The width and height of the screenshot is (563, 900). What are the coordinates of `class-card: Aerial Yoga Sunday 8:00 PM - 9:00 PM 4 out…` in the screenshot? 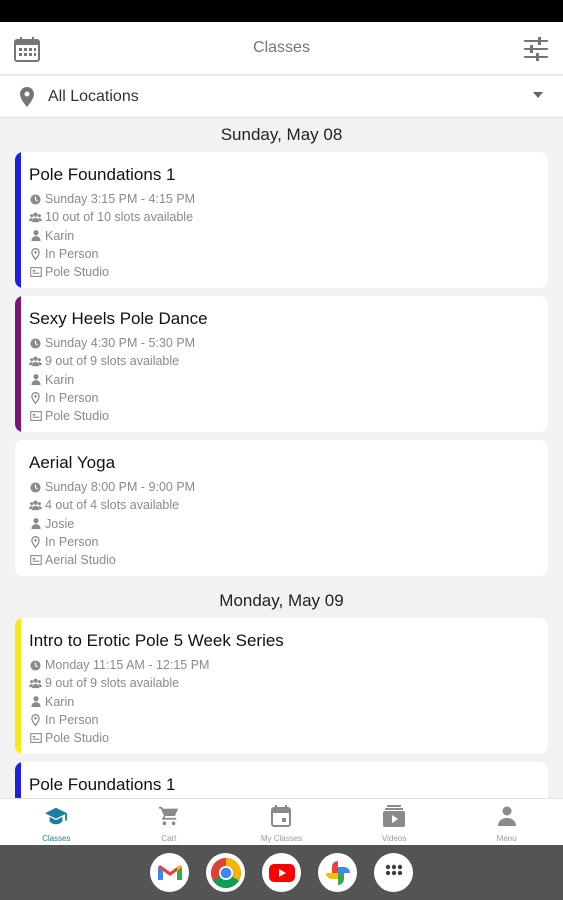 It's located at (281, 508).